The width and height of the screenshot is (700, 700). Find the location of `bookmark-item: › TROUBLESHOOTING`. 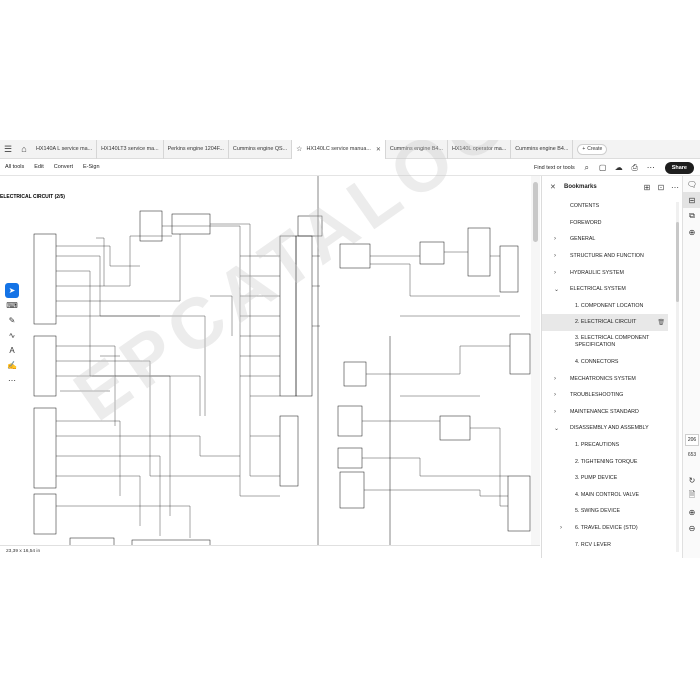

bookmark-item: › TROUBLESHOOTING is located at coordinates (612, 395).